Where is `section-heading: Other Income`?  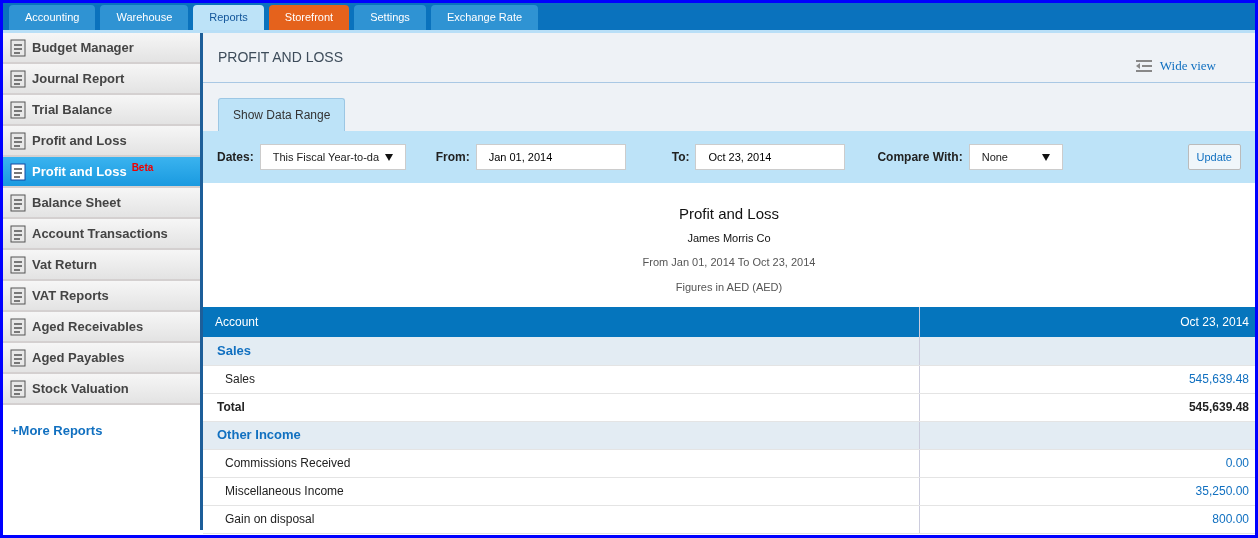 section-heading: Other Income is located at coordinates (561, 435).